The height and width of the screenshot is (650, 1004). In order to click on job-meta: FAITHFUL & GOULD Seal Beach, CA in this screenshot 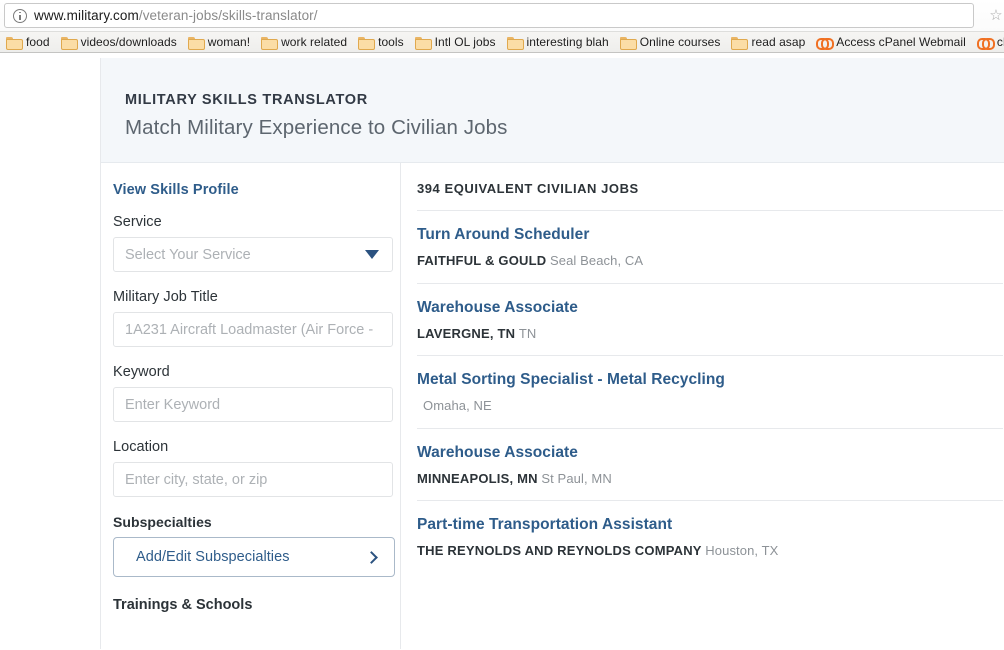, I will do `click(710, 261)`.